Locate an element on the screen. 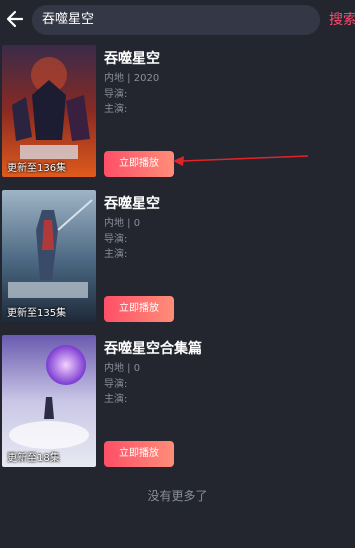 This screenshot has height=548, width=355. poster-image: 更新至136集 is located at coordinates (49, 111).